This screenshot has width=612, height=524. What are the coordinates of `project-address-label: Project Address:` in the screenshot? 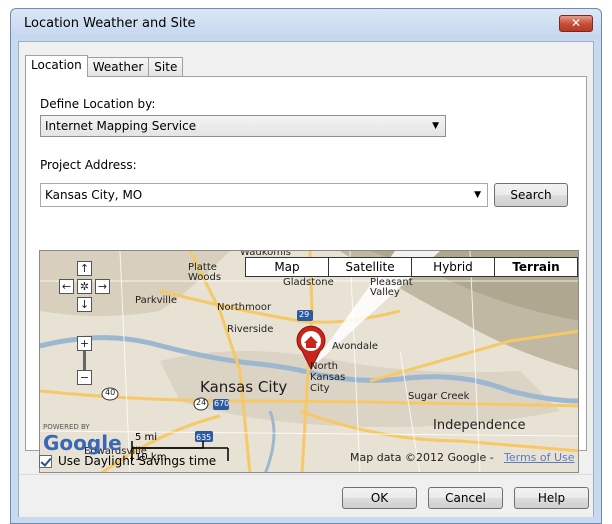 It's located at (88, 165).